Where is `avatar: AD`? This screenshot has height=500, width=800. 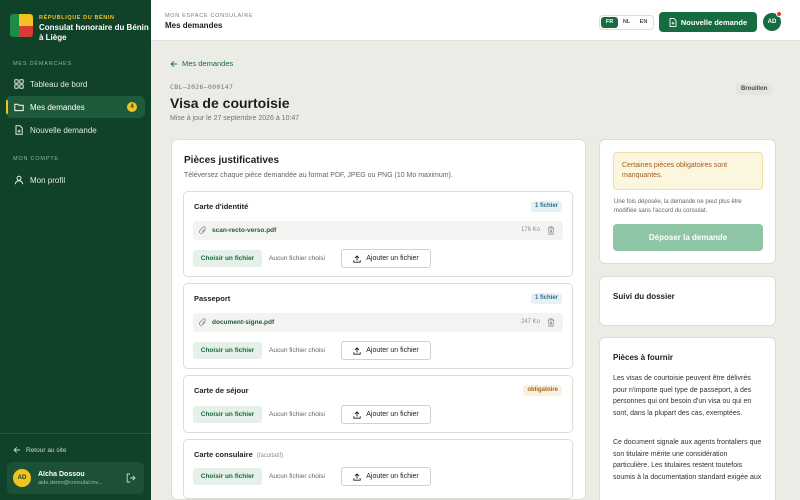 avatar: AD is located at coordinates (22, 478).